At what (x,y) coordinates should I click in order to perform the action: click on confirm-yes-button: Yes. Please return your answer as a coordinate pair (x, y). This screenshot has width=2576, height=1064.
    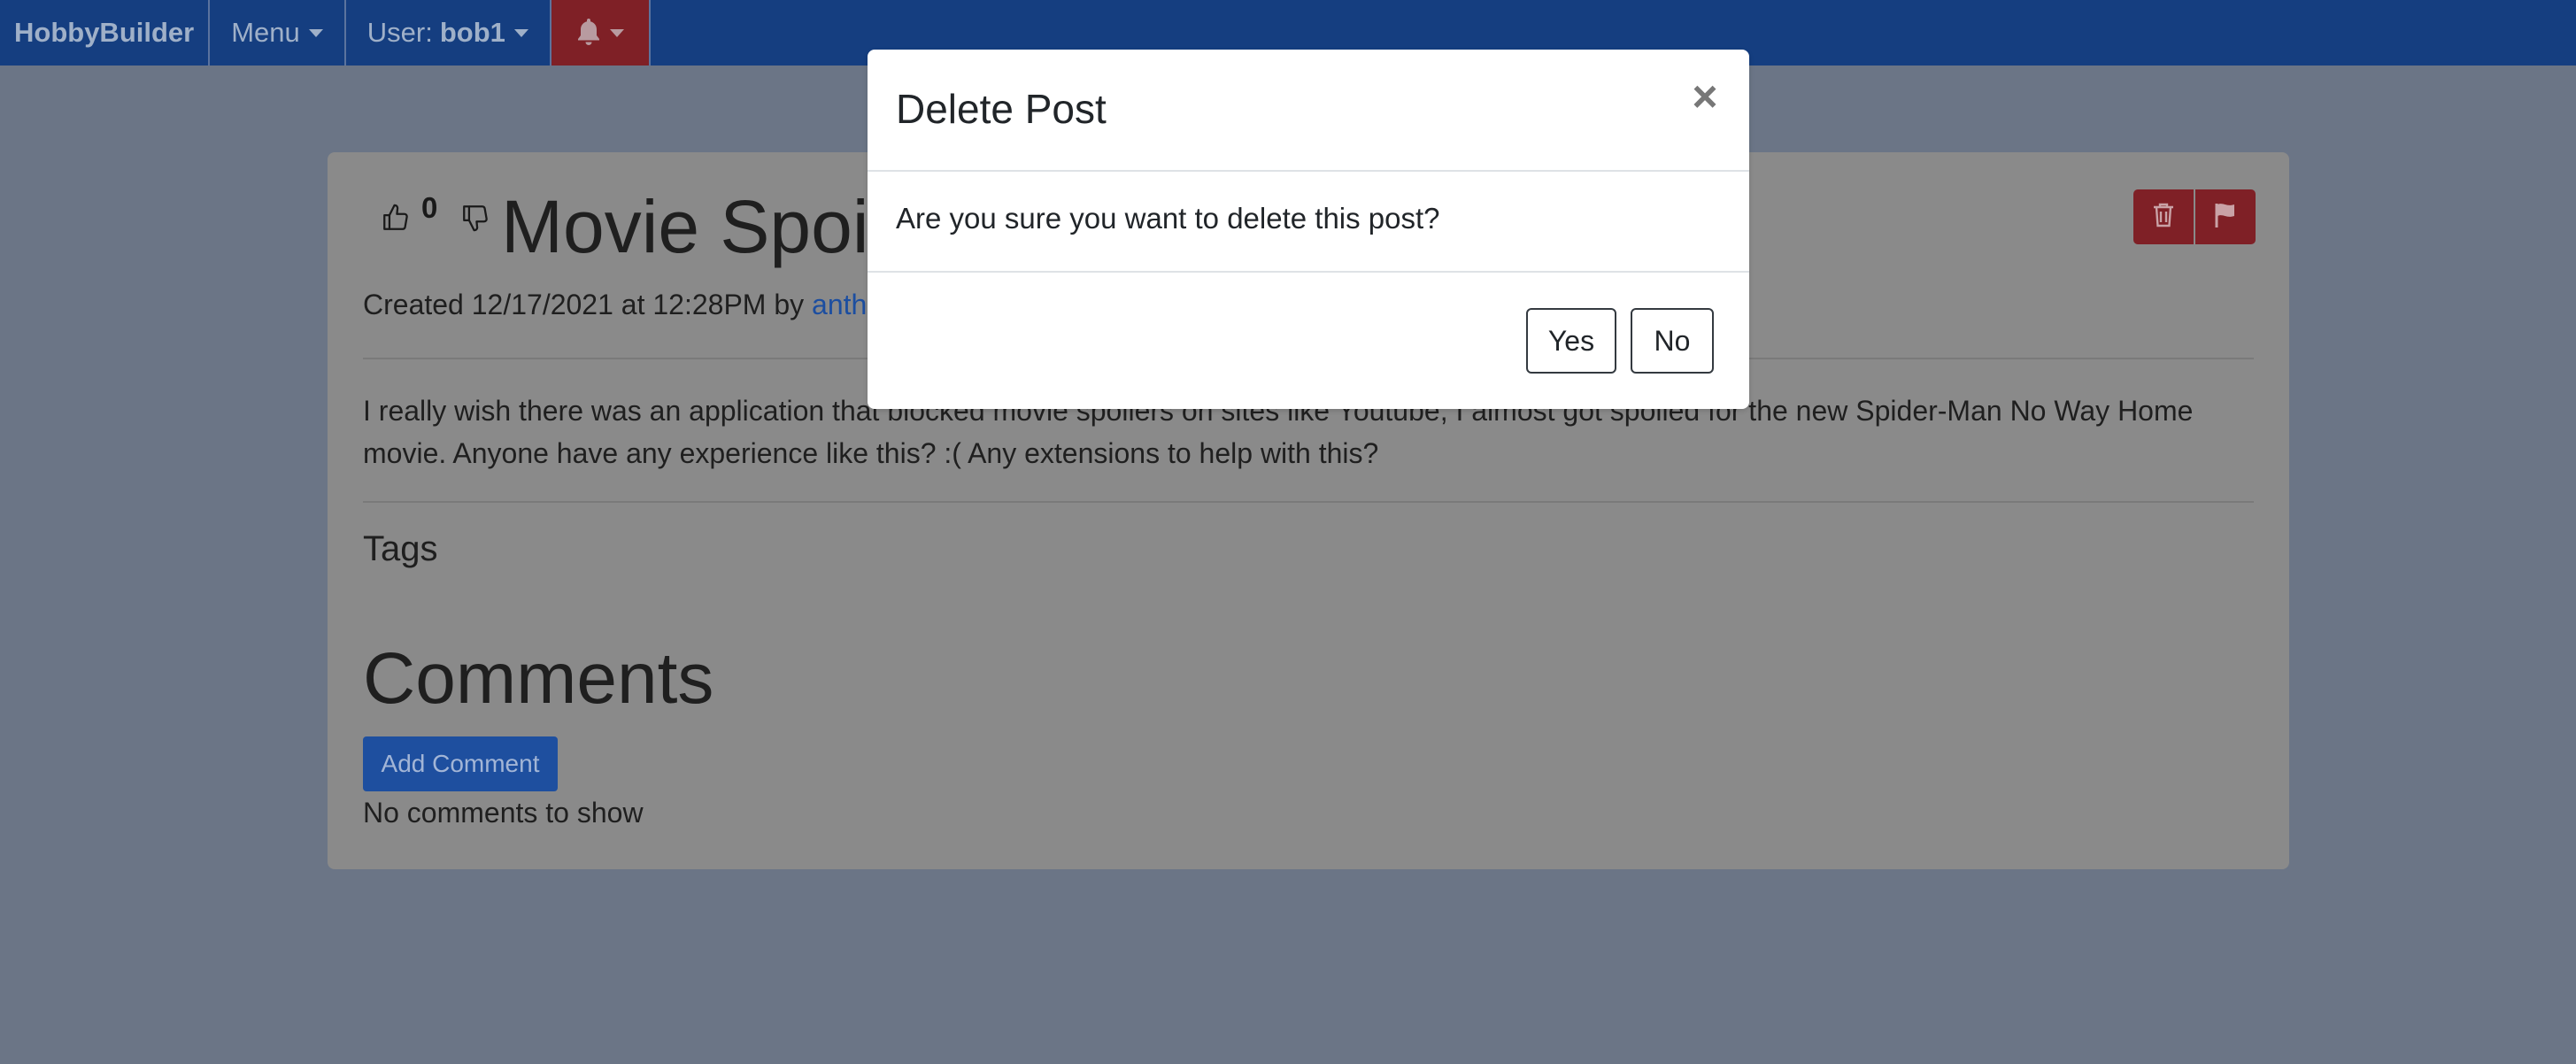
    Looking at the image, I should click on (1571, 341).